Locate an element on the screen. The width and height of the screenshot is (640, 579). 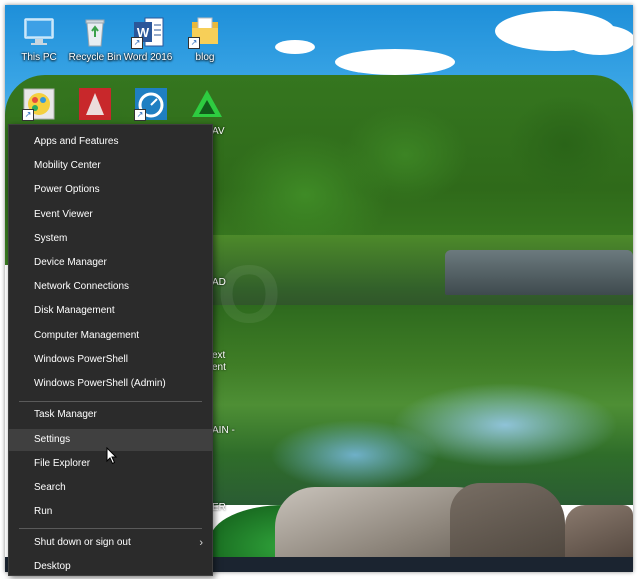
chevron-right-icon: › is located at coordinates (201, 543).